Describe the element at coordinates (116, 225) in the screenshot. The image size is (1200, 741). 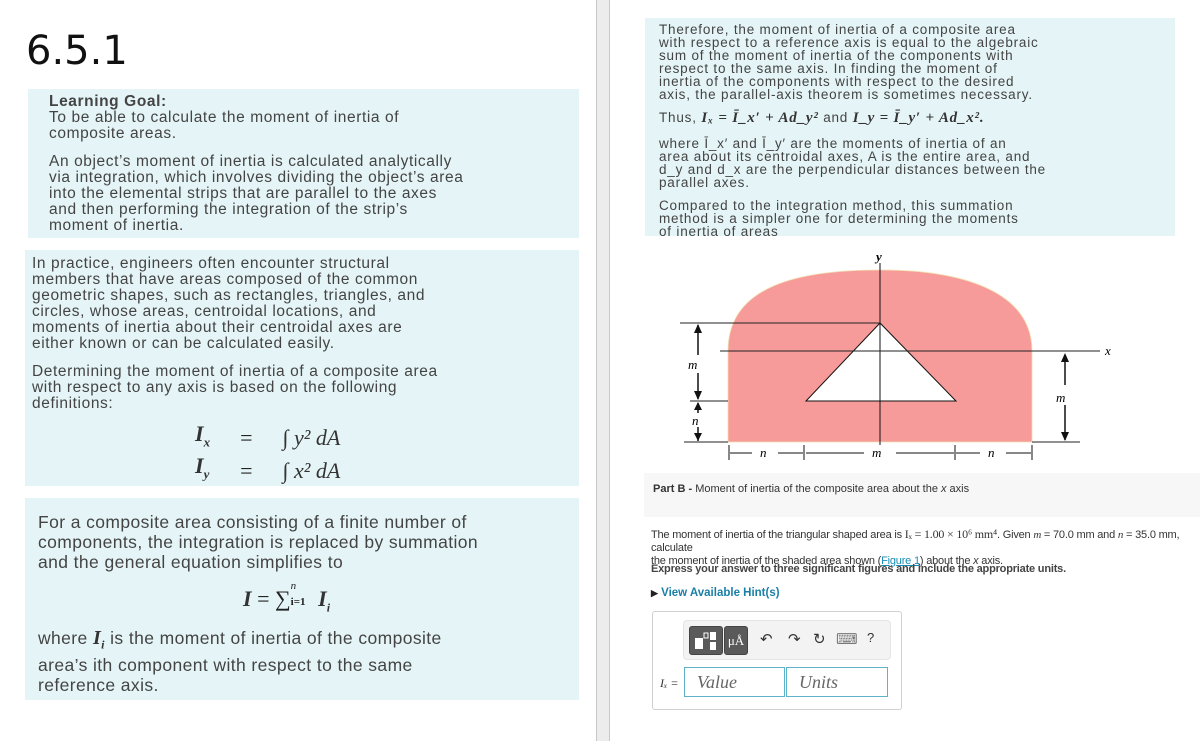
I see `intro-line: moment of inertia.` at that location.